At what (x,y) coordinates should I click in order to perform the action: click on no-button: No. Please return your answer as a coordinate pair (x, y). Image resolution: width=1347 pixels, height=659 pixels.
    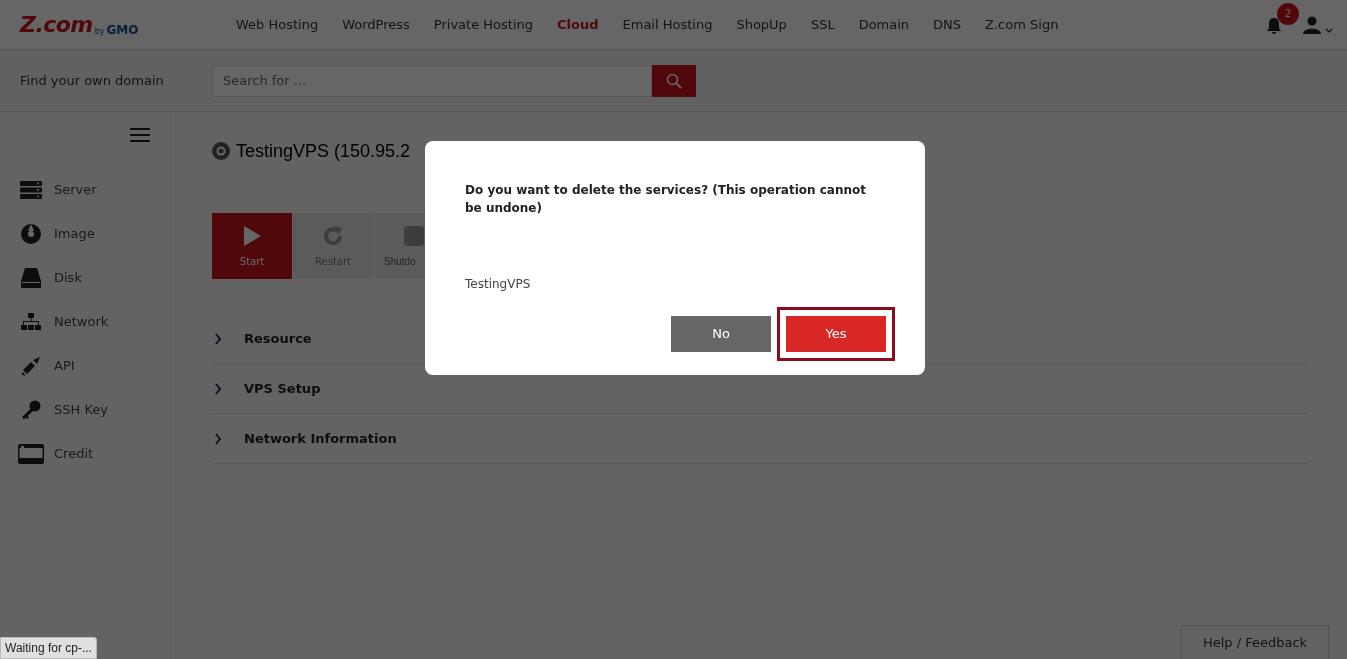
    Looking at the image, I should click on (721, 334).